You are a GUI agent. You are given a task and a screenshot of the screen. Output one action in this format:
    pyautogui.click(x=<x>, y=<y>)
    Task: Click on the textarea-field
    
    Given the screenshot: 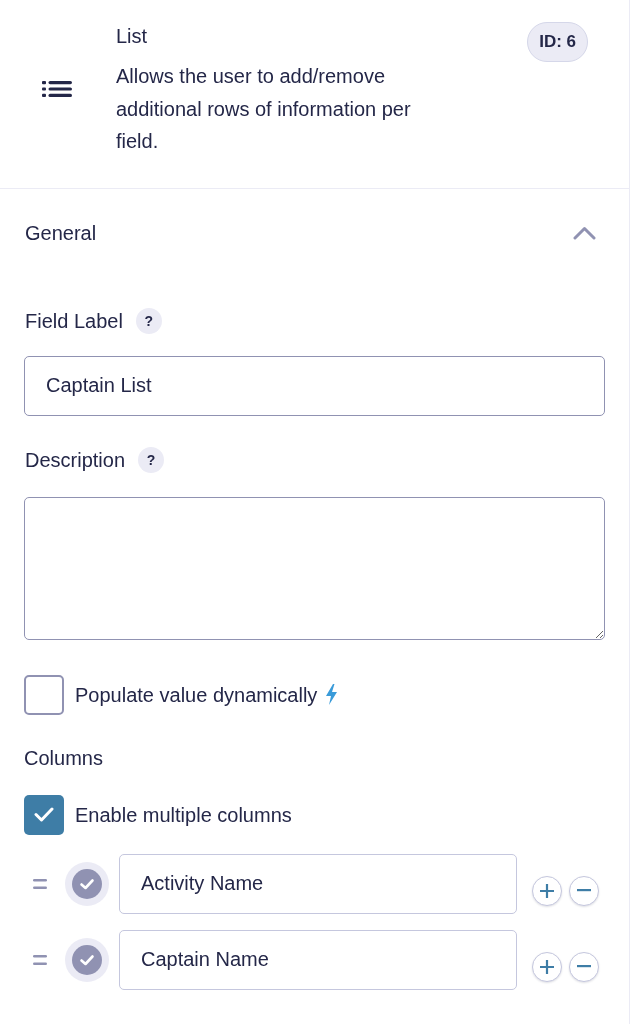 What is the action you would take?
    pyautogui.click(x=314, y=568)
    